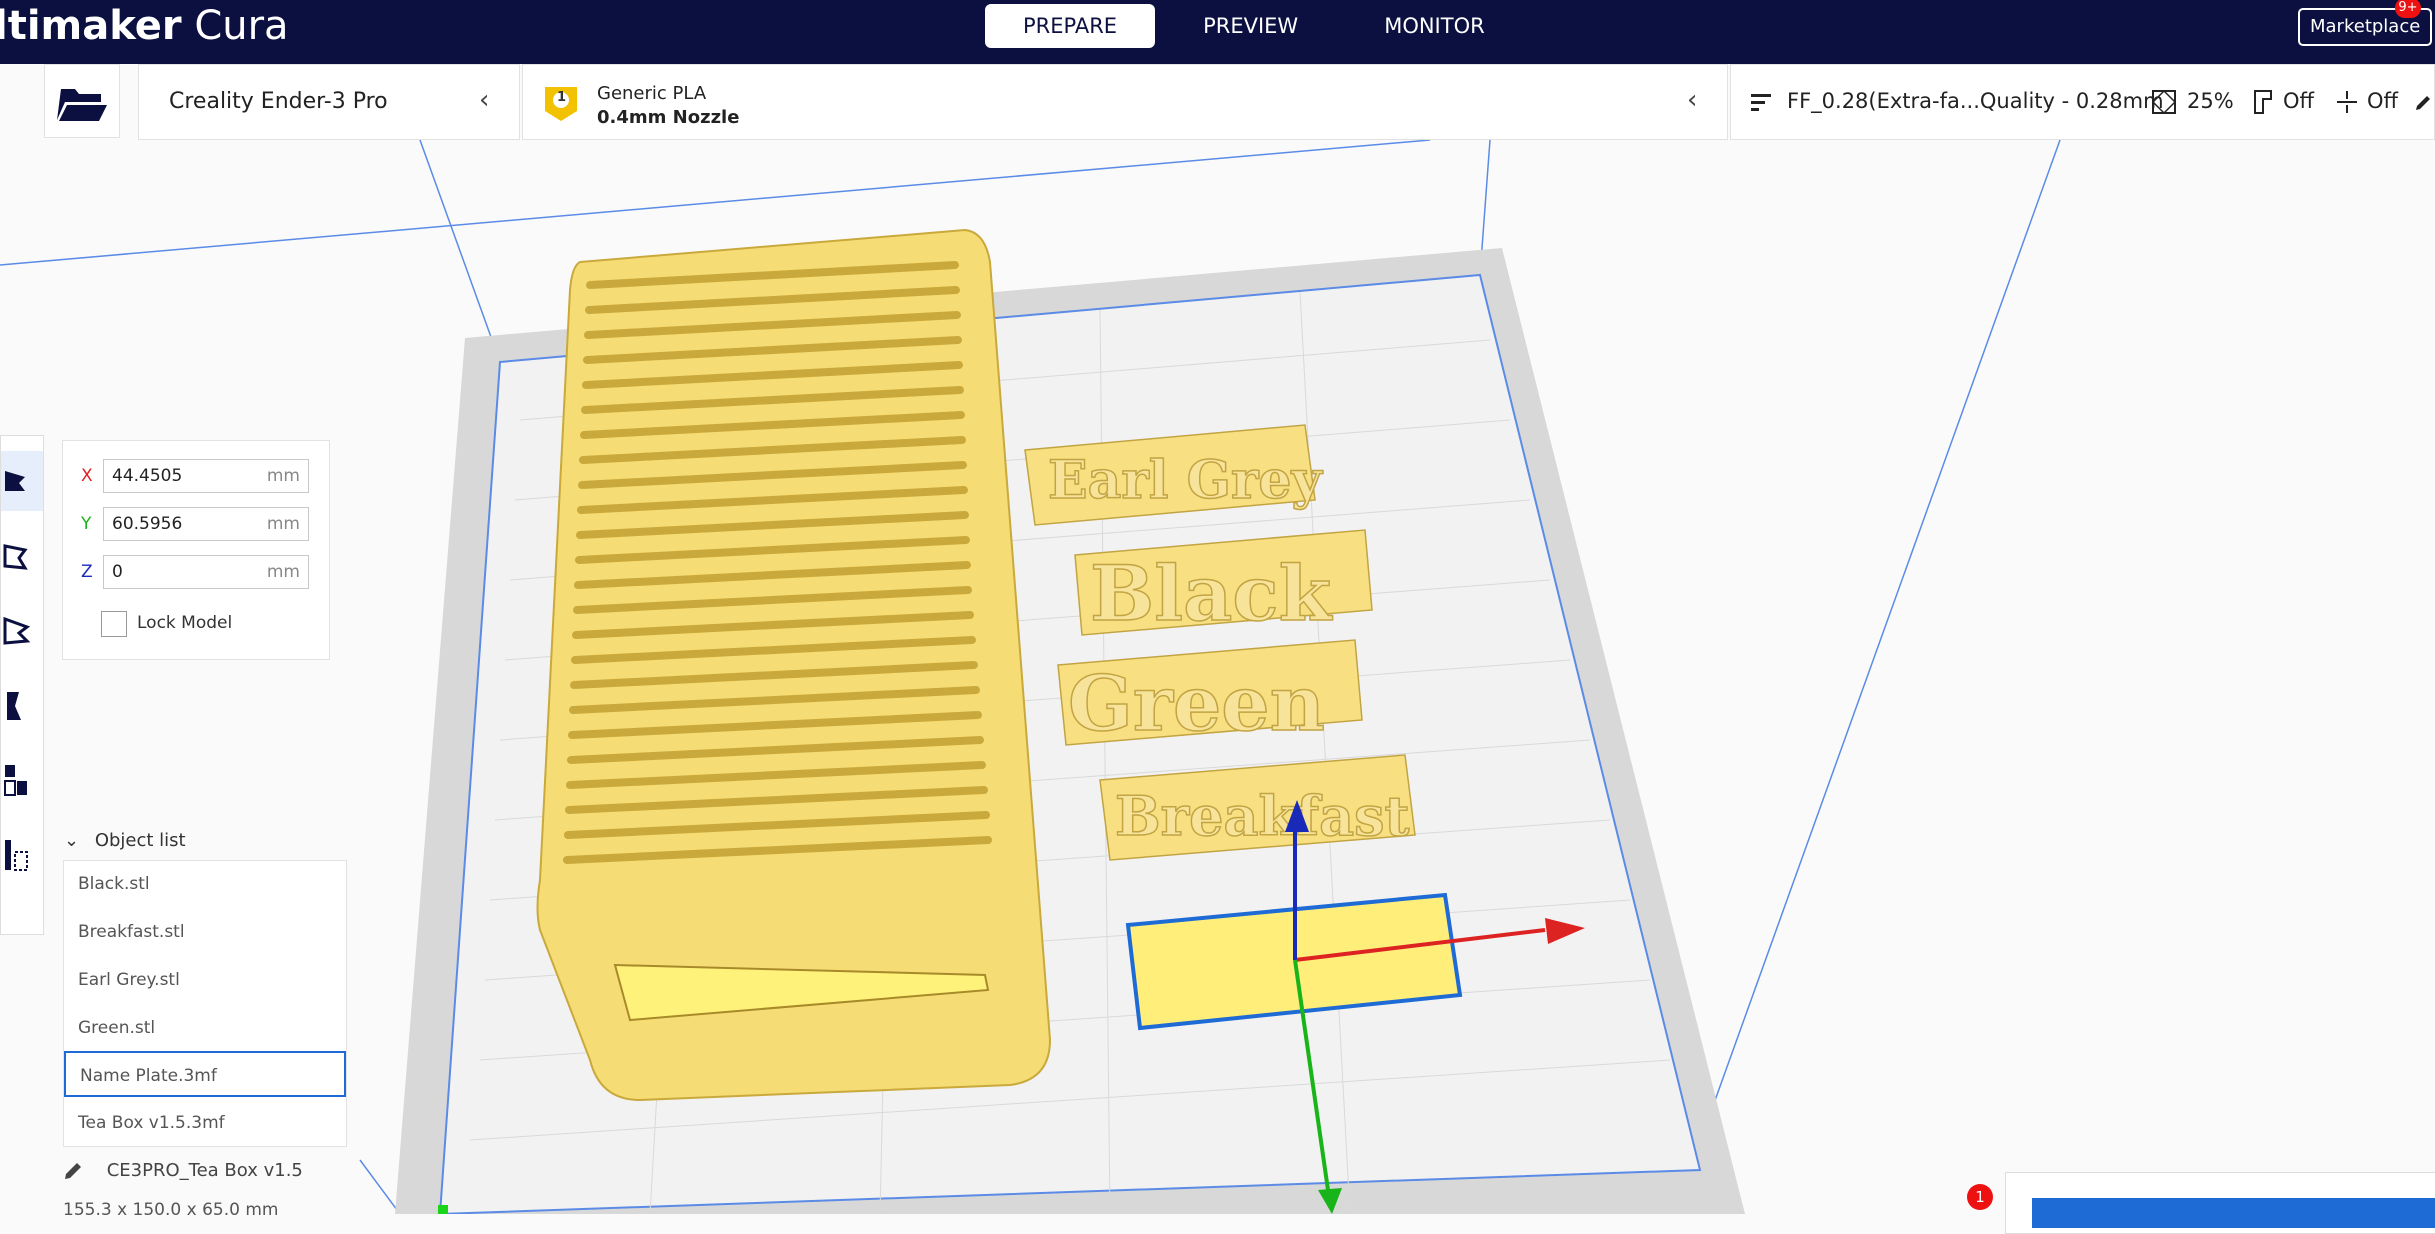  What do you see at coordinates (1211, 593) in the screenshot?
I see `plate-label-black: Black` at bounding box center [1211, 593].